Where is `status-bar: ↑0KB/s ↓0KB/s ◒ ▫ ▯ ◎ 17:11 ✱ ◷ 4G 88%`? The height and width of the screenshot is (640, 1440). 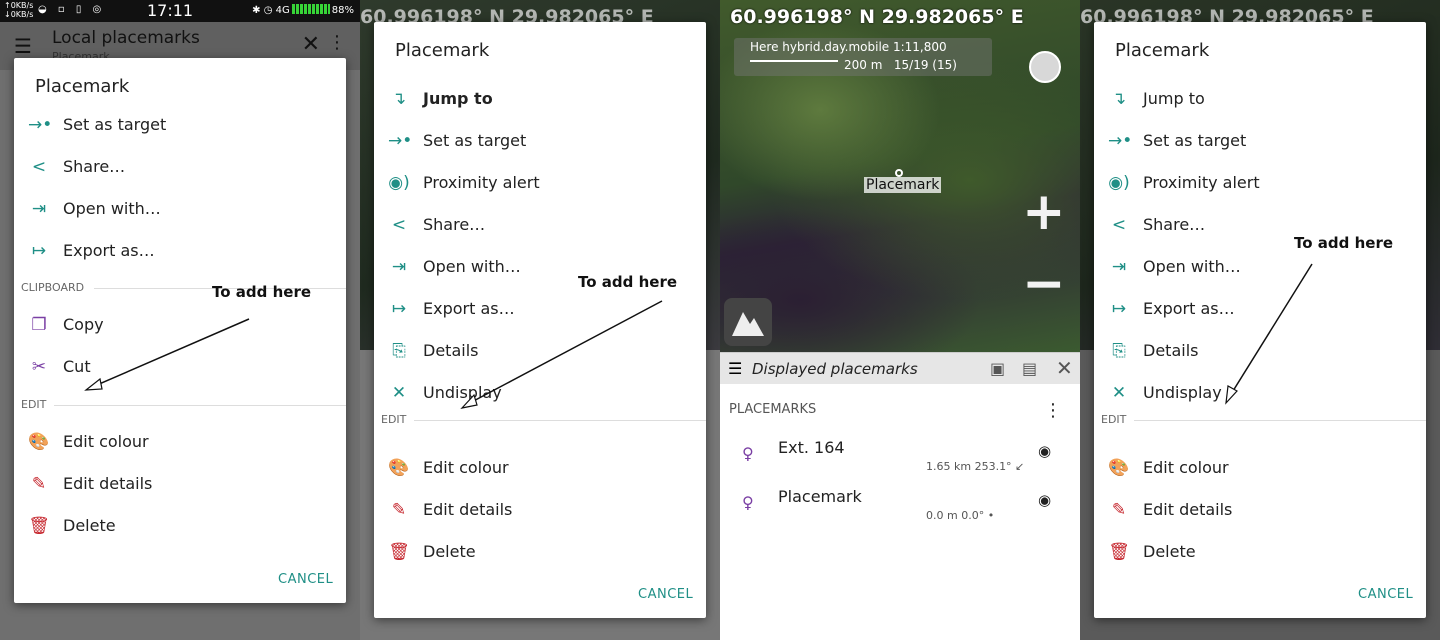 status-bar: ↑0KB/s ↓0KB/s ◒ ▫ ▯ ◎ 17:11 ✱ ◷ 4G 88% is located at coordinates (180, 11).